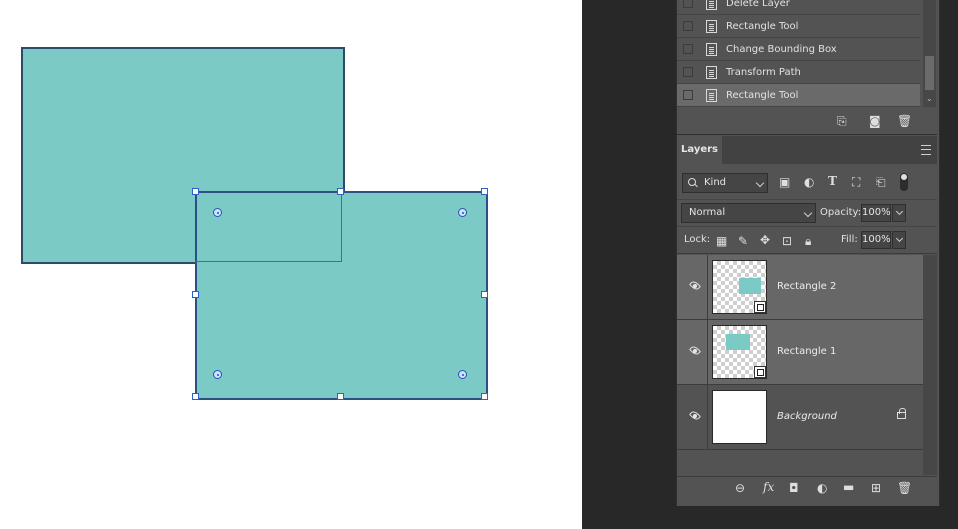 This screenshot has height=529, width=958. I want to click on transform-handle-bottom-left, so click(195, 396).